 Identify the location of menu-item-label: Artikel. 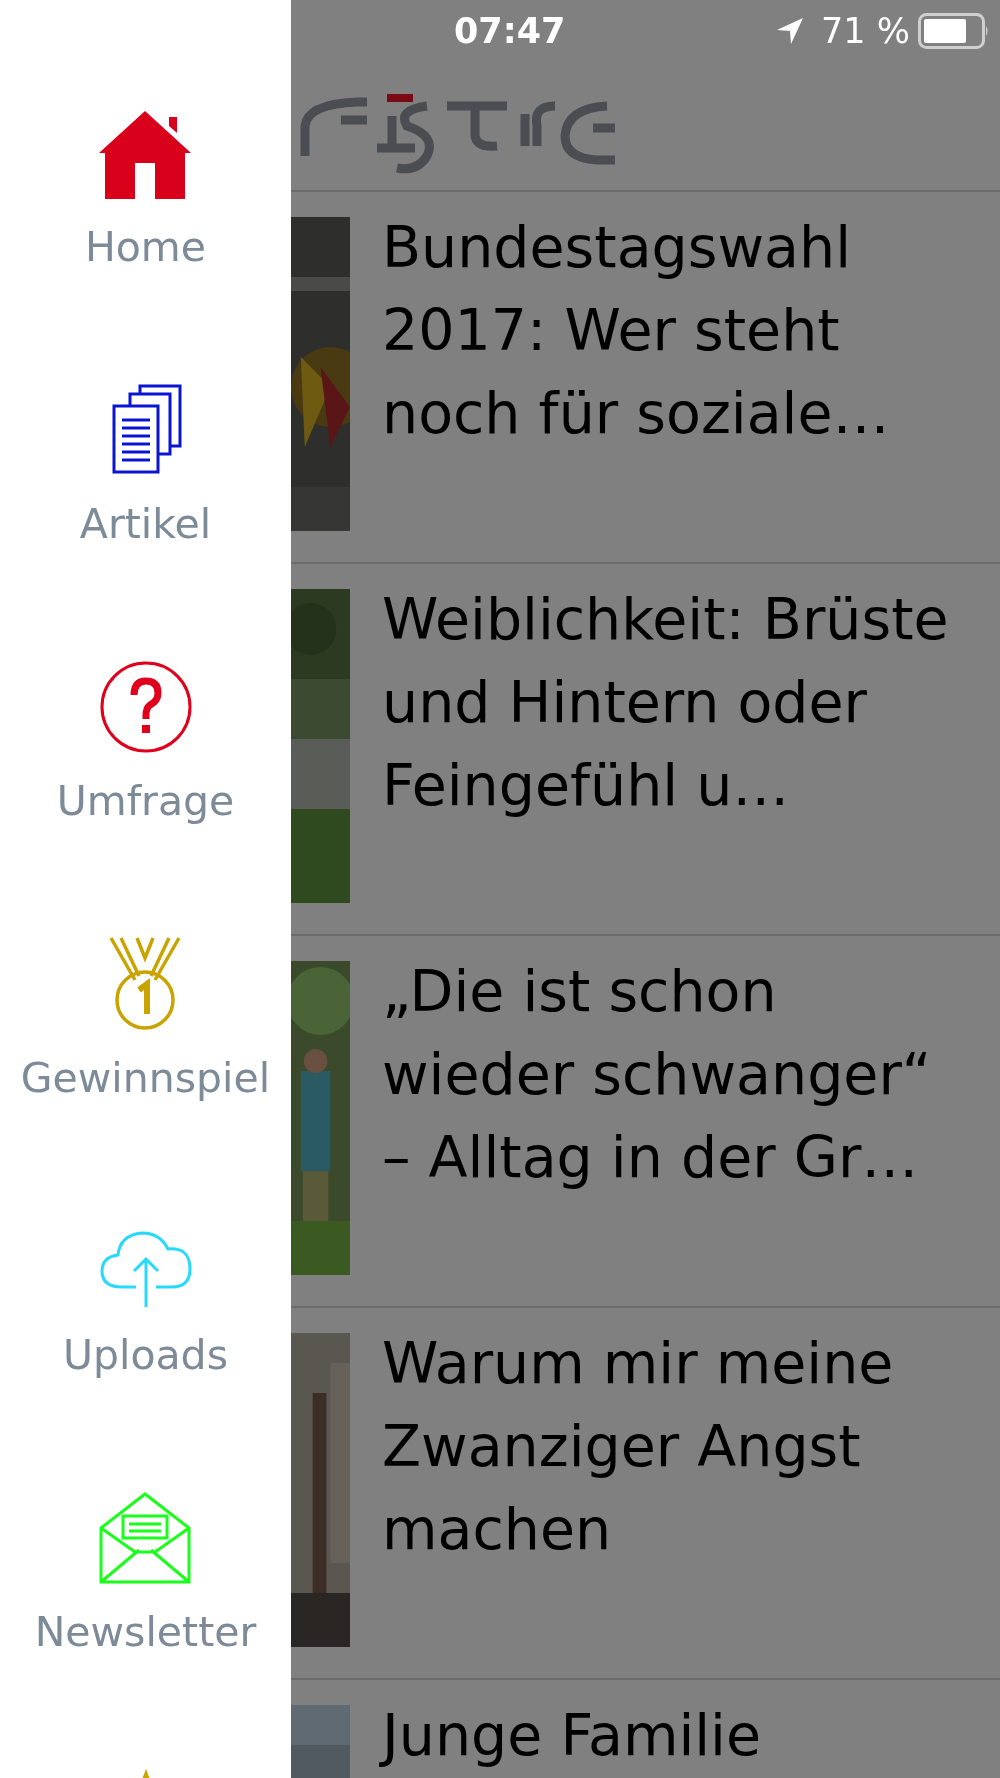
(145, 524).